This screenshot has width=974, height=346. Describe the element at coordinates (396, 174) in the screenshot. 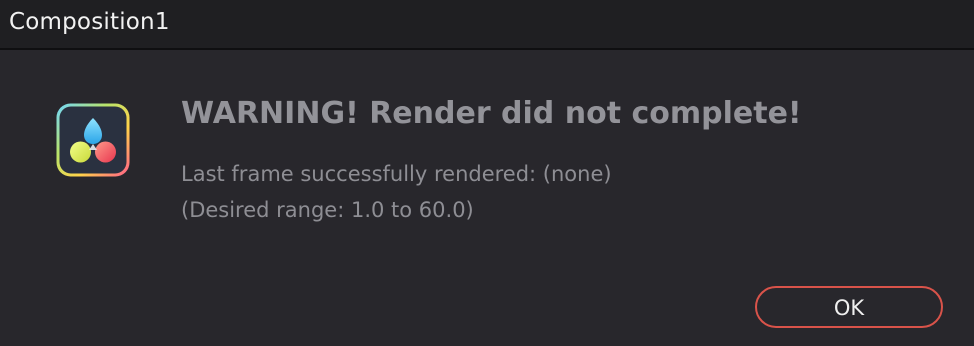

I see `last-frame-message: Last frame successfully rendered: (none)` at that location.